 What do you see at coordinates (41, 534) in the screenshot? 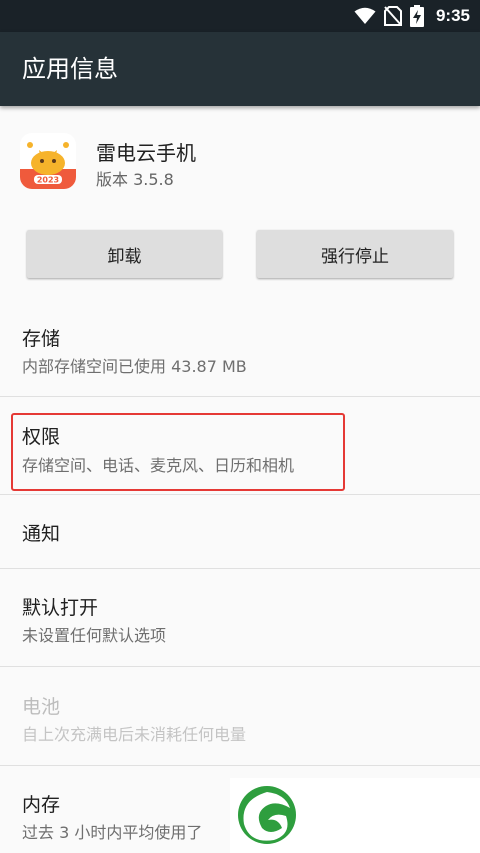
I see `notifications-title: 通知` at bounding box center [41, 534].